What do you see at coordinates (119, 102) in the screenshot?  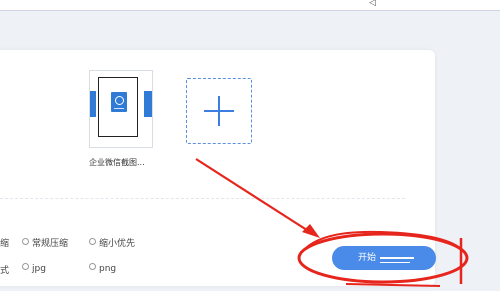 I see `document-icon` at bounding box center [119, 102].